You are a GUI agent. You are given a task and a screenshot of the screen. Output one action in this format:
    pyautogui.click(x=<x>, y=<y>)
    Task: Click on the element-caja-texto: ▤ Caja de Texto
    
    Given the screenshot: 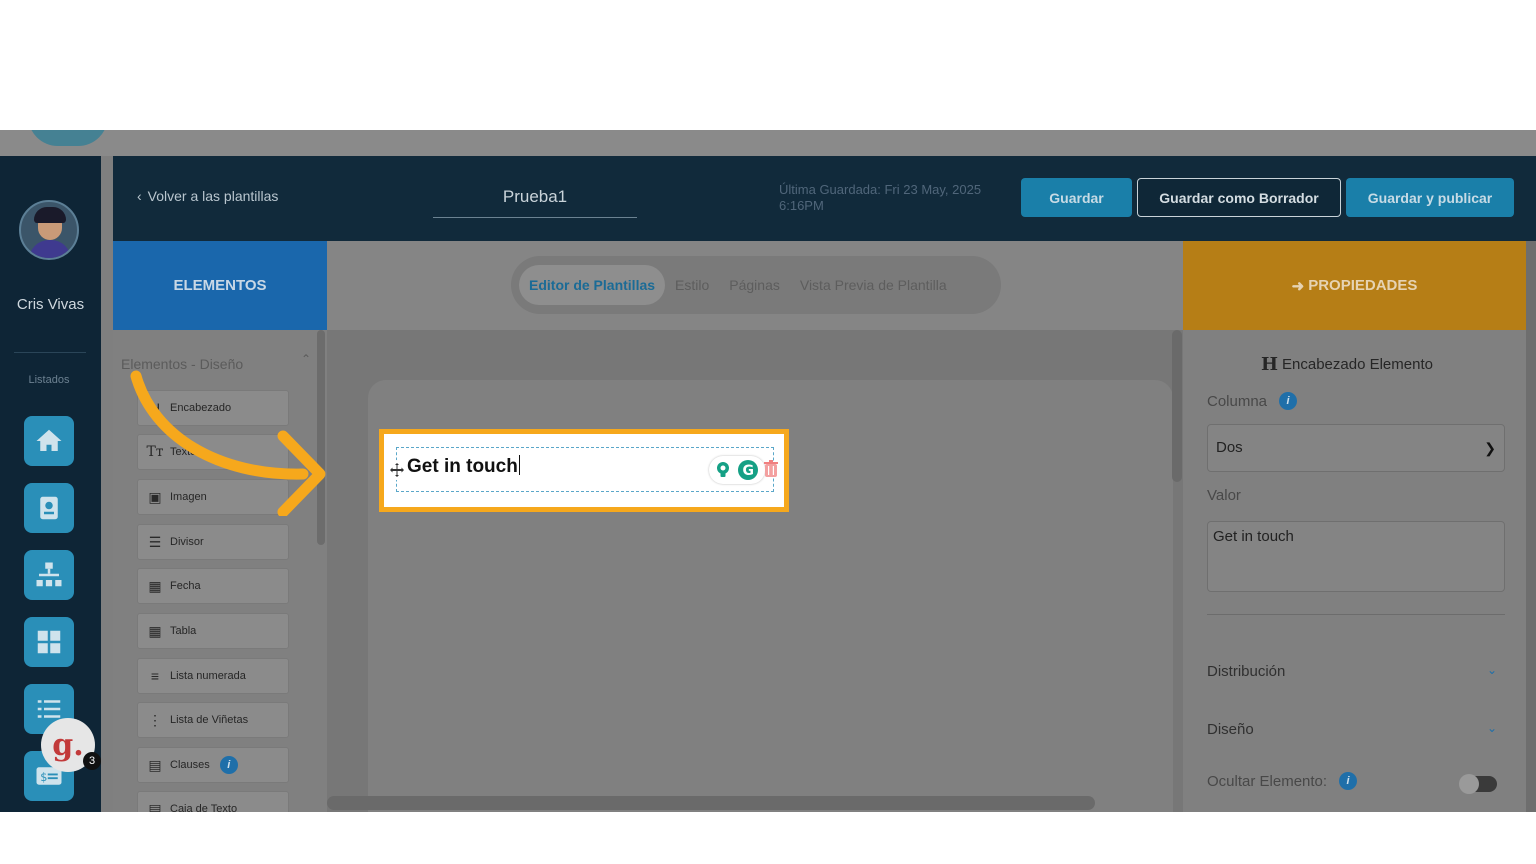 What is the action you would take?
    pyautogui.click(x=213, y=801)
    